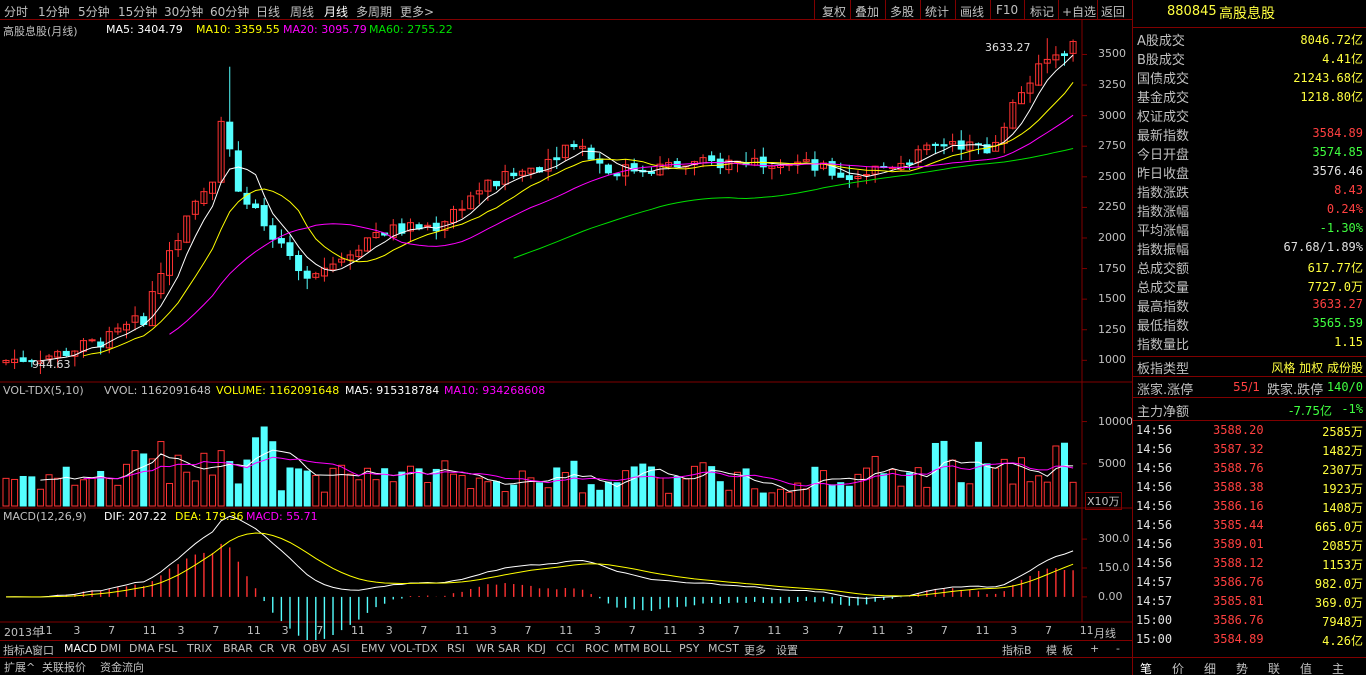 The image size is (1366, 675). What do you see at coordinates (1079, 11) in the screenshot?
I see `add-watchlist-button: +自选` at bounding box center [1079, 11].